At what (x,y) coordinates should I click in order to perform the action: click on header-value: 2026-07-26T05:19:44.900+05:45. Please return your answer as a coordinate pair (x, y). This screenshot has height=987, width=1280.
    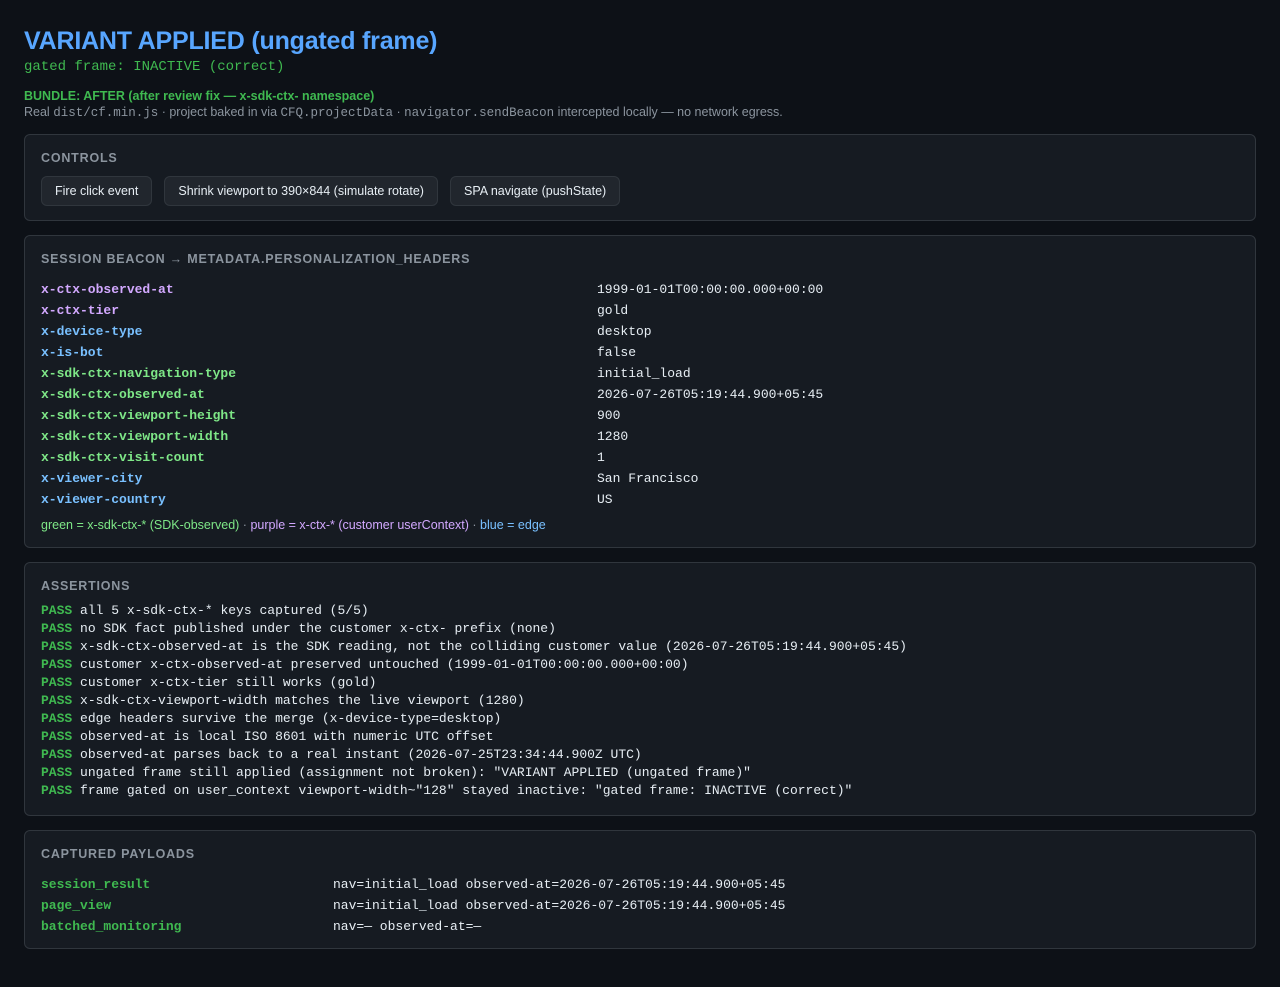
    Looking at the image, I should click on (710, 394).